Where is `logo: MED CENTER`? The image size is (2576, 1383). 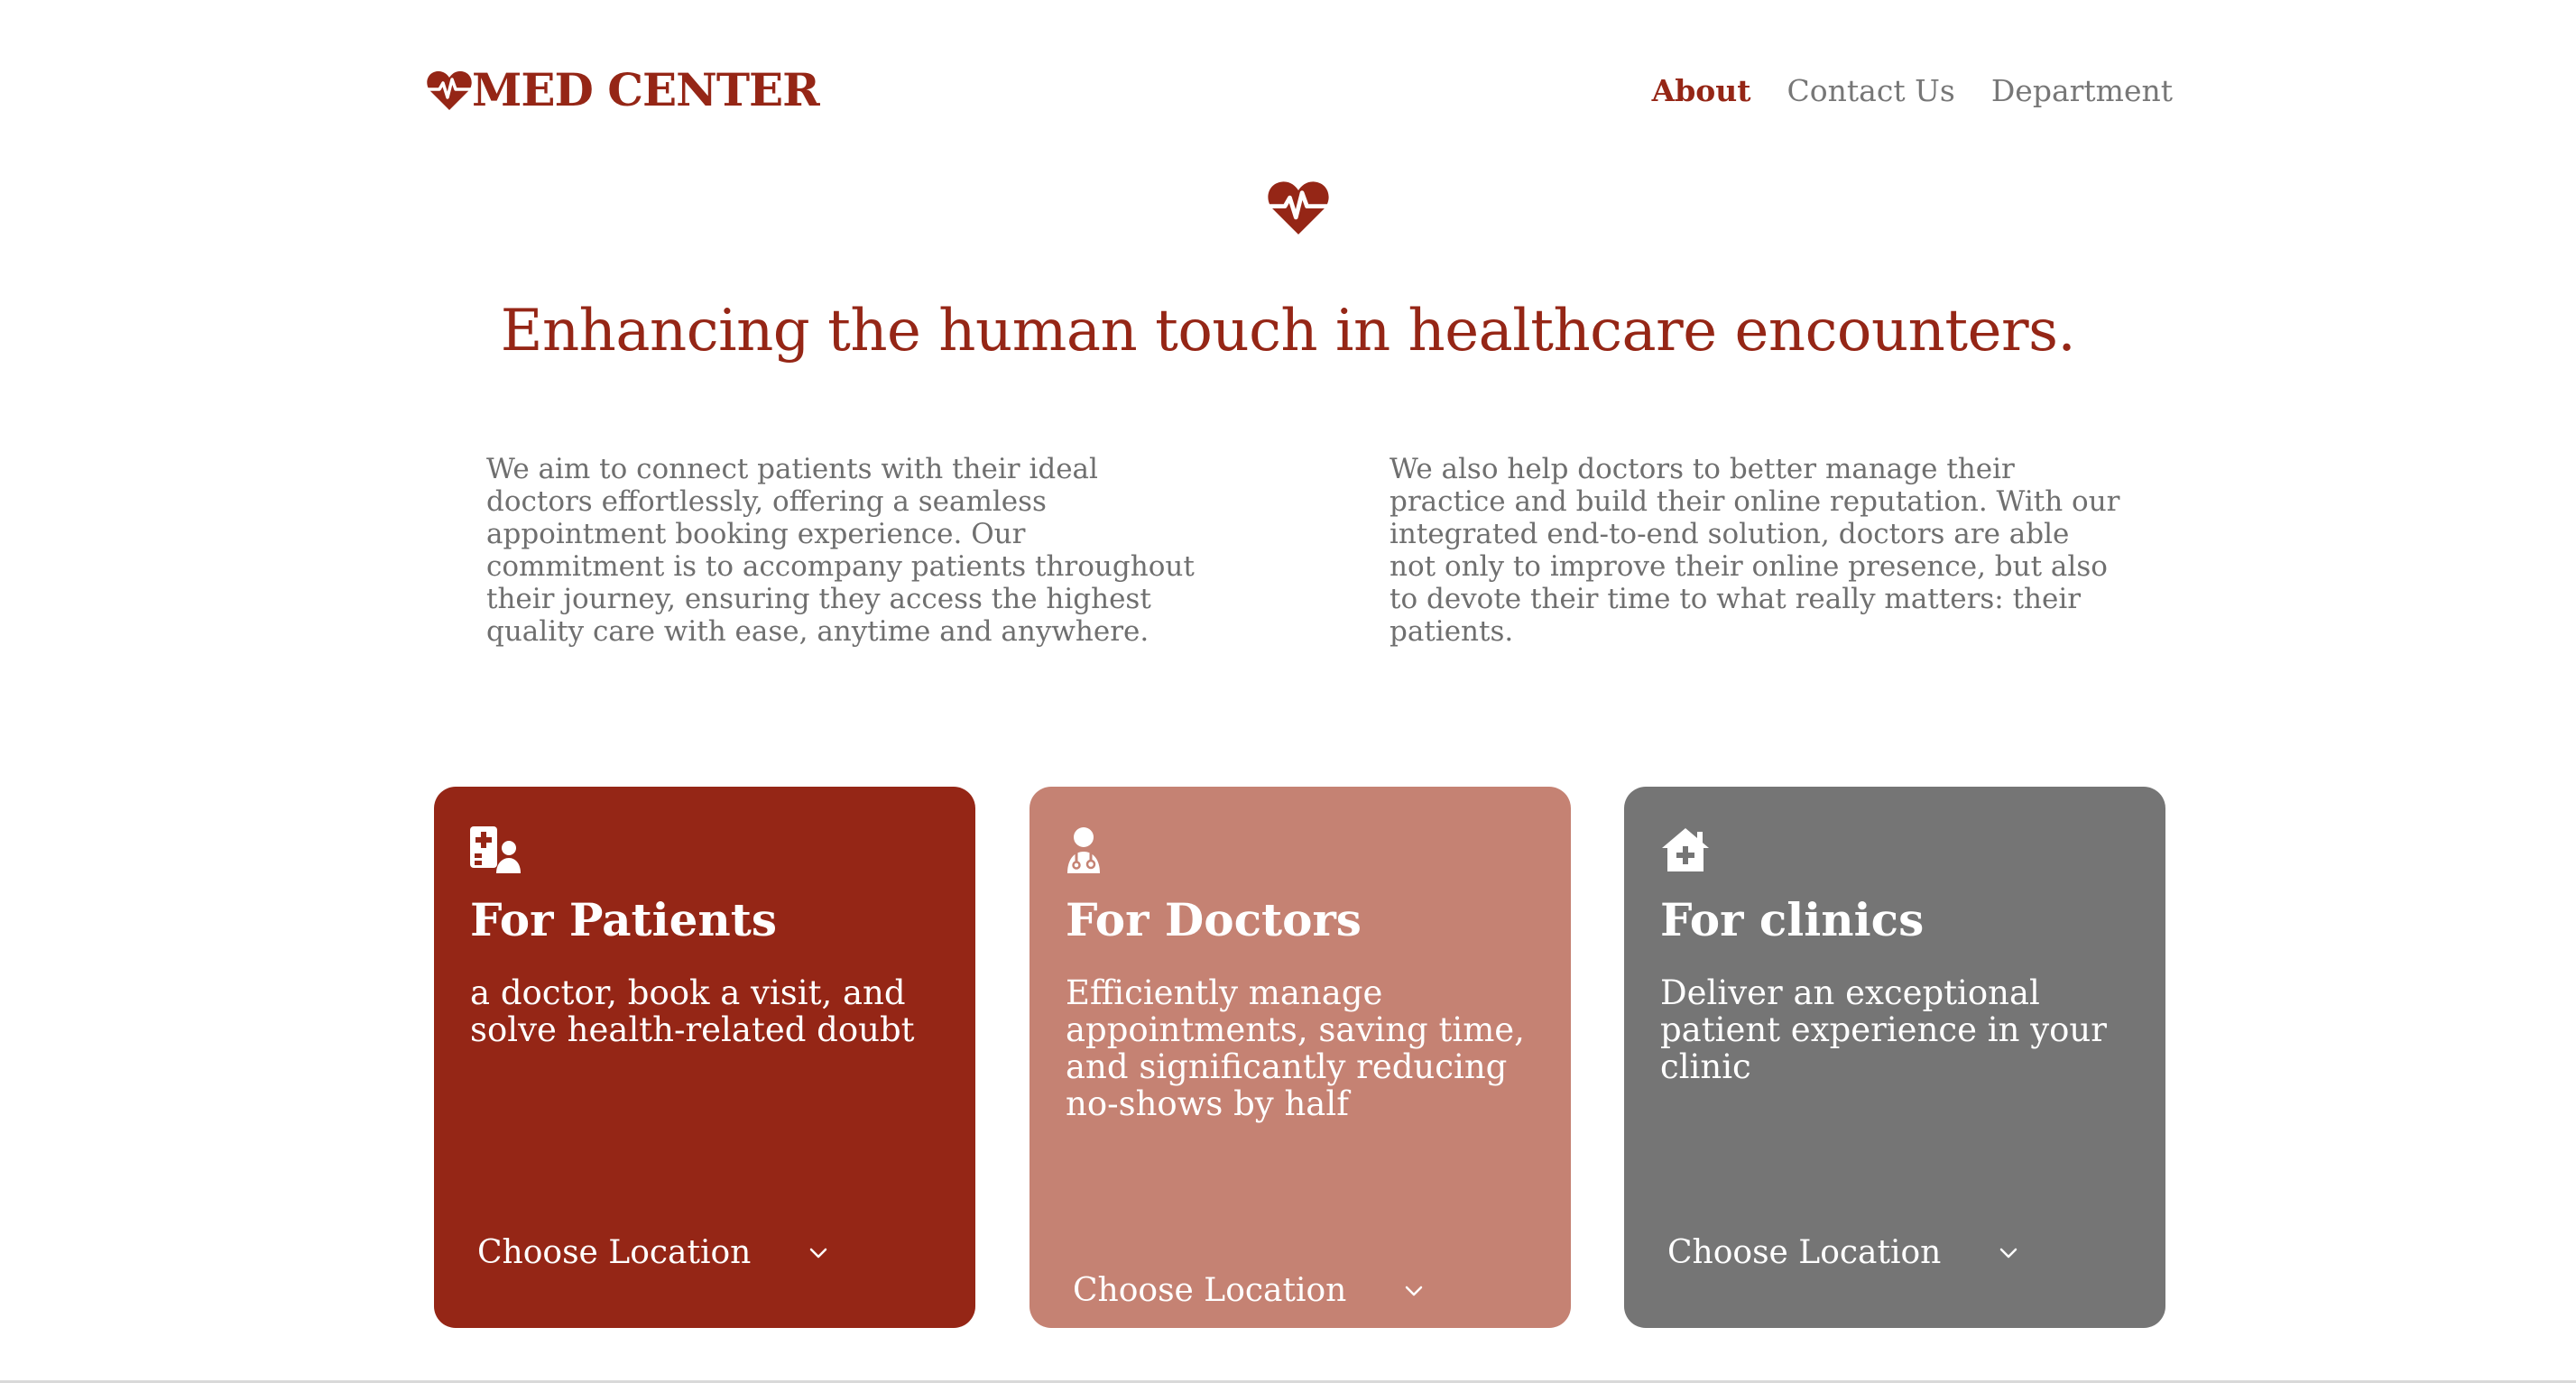 logo: MED CENTER is located at coordinates (623, 90).